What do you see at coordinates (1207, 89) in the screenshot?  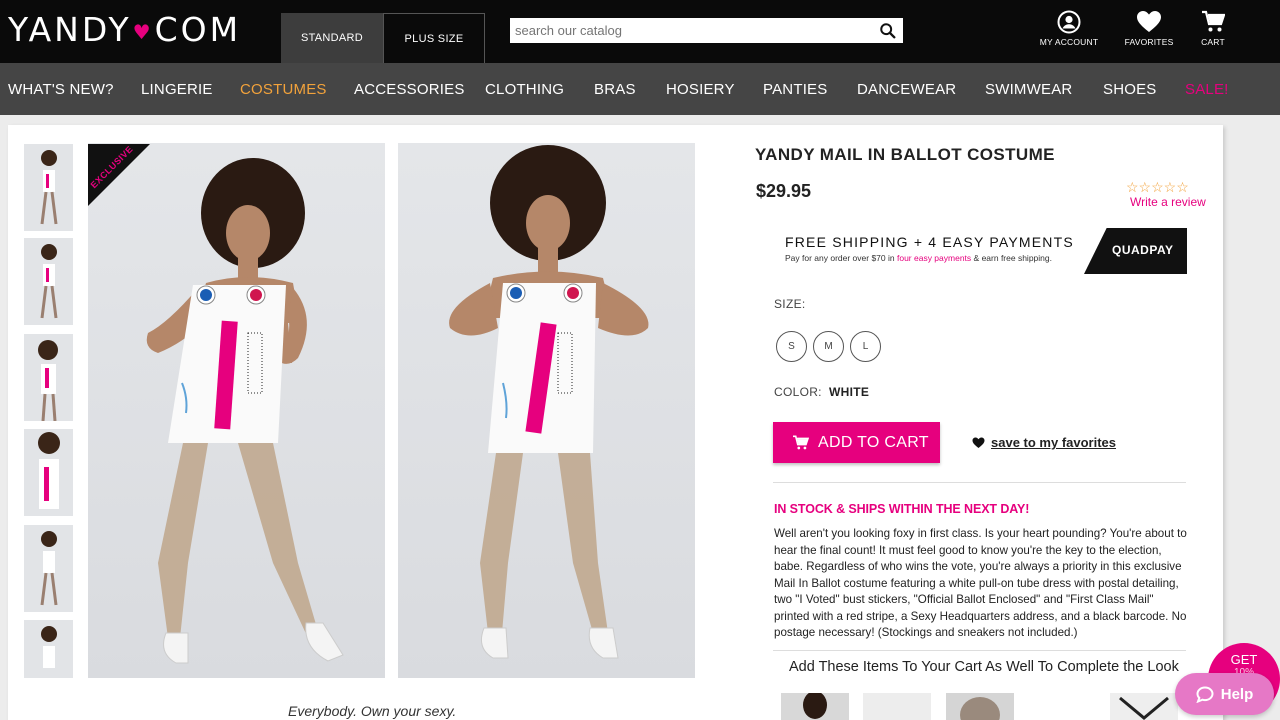 I see `nav-sale: SALE!` at bounding box center [1207, 89].